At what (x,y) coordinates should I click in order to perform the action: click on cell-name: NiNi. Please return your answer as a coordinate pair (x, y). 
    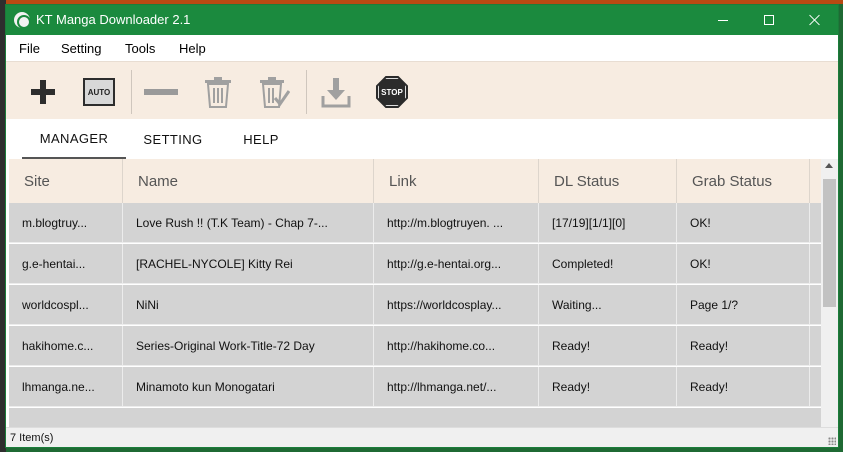
    Looking at the image, I should click on (248, 305).